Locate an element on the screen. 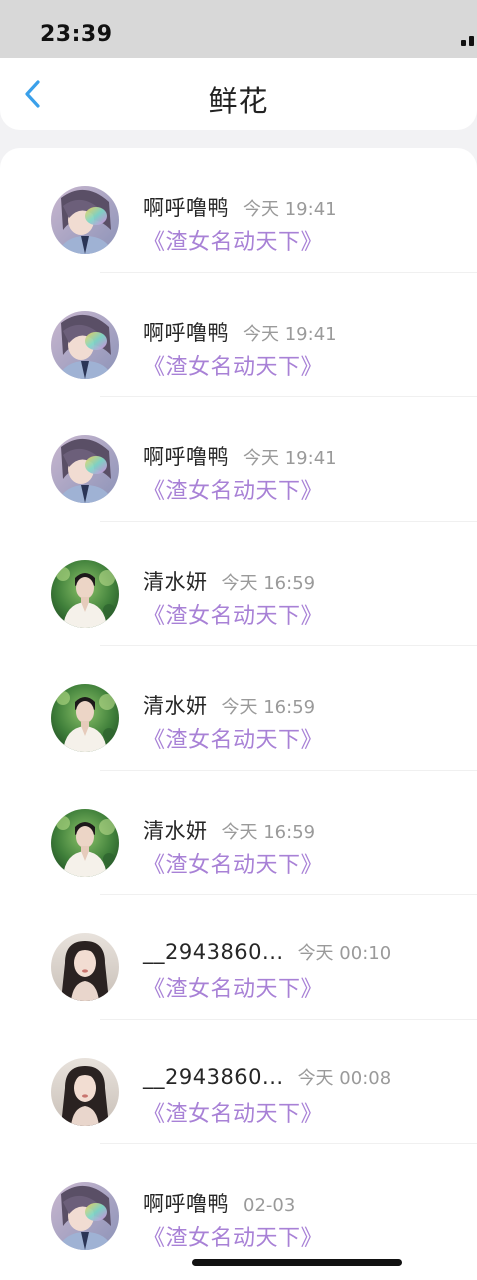  list-item: __2943860... 今天 00:10 《渣女名动天下》 is located at coordinates (238, 957).